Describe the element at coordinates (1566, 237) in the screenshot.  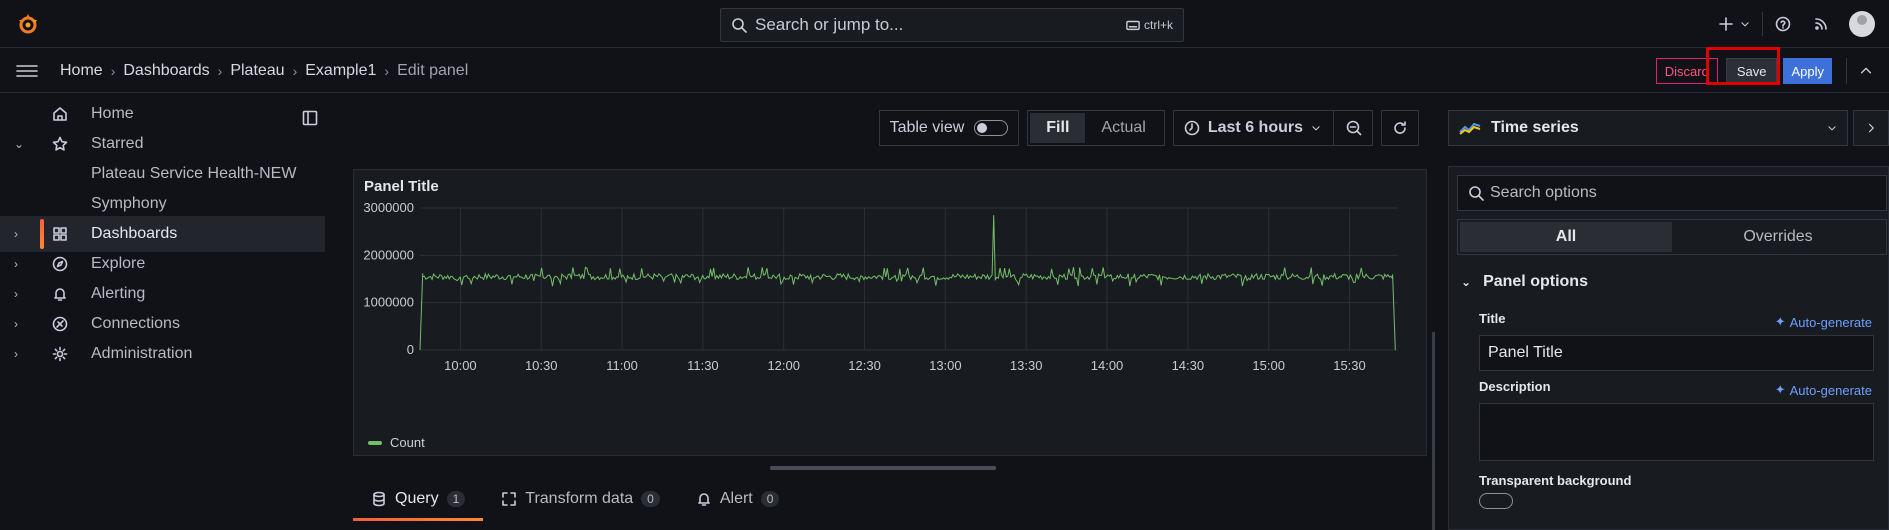
I see `tab-all: All` at that location.